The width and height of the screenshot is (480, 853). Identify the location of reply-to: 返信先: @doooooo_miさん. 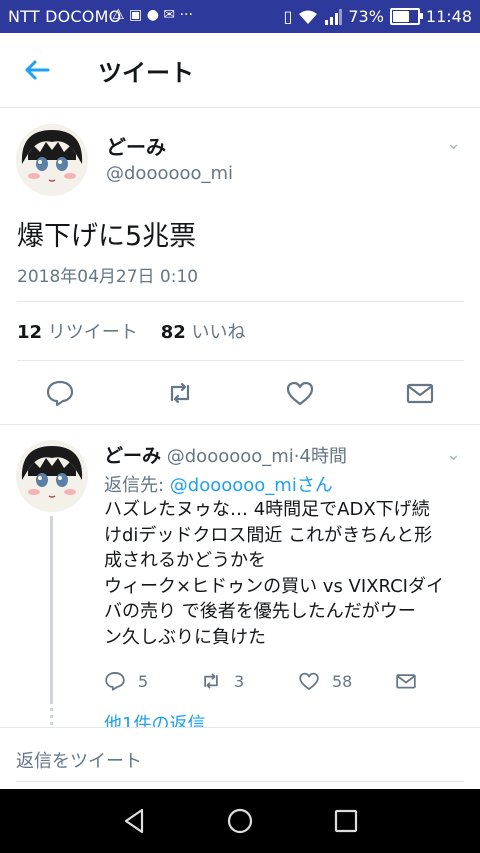
(218, 484).